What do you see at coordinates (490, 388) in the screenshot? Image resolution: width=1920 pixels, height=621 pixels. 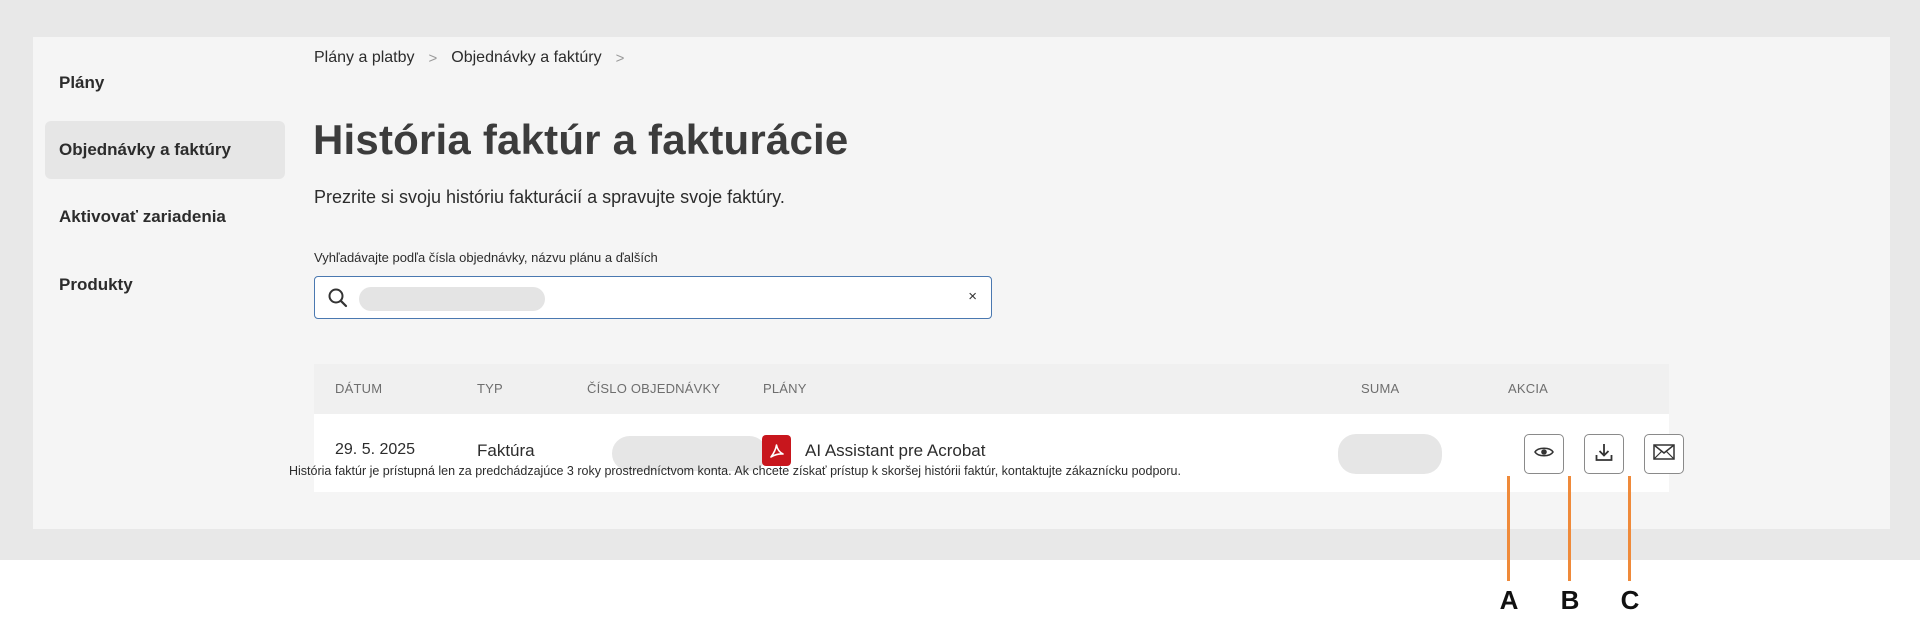 I see `column-header-type: TYP` at bounding box center [490, 388].